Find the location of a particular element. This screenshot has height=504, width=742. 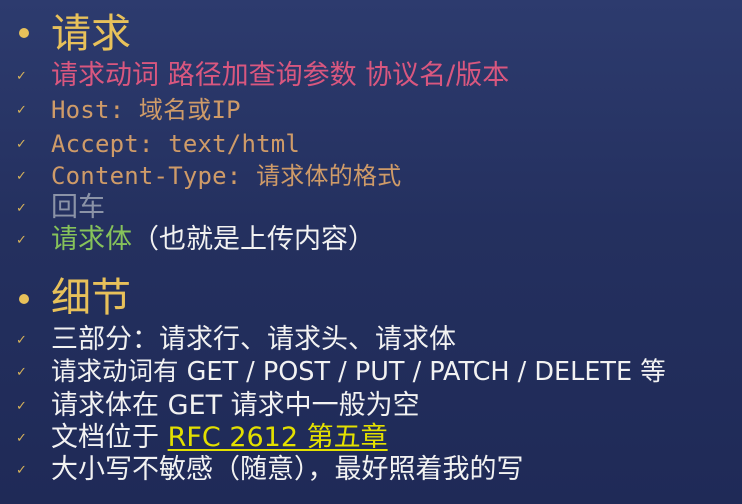

newline-text: 回车 is located at coordinates (78, 207).